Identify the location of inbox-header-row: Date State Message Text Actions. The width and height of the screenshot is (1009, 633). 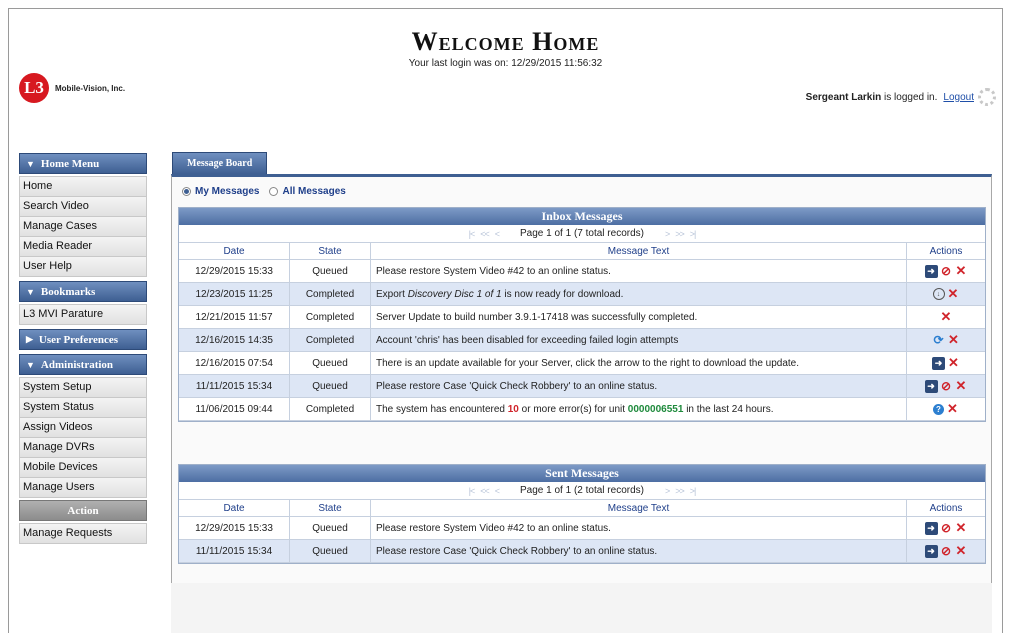
(582, 251).